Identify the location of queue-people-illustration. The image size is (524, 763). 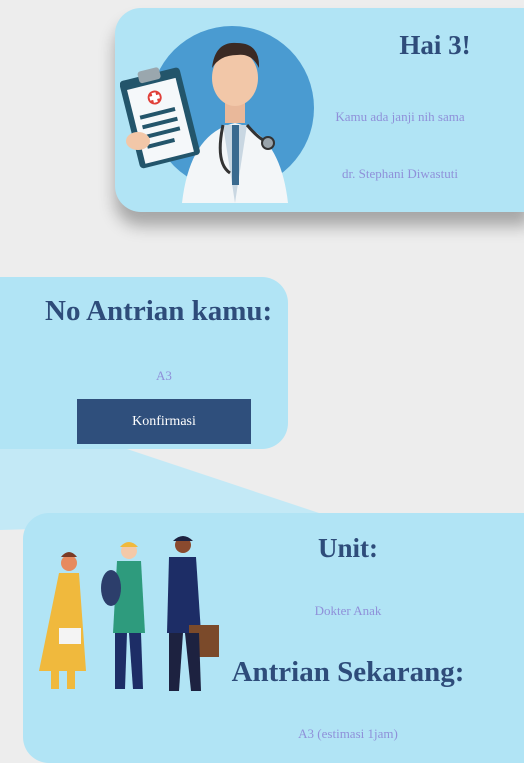
(129, 613).